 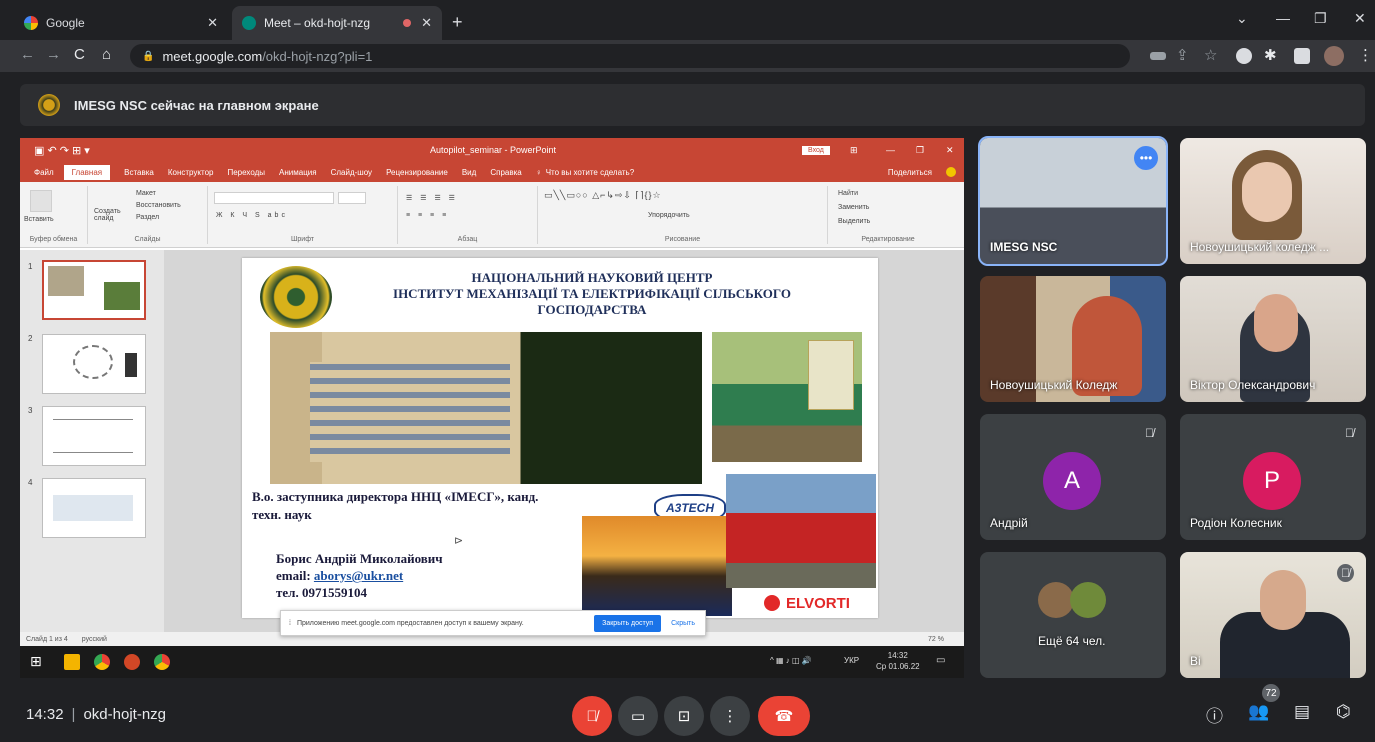 I want to click on more-options-icon: •••, so click(x=1146, y=158).